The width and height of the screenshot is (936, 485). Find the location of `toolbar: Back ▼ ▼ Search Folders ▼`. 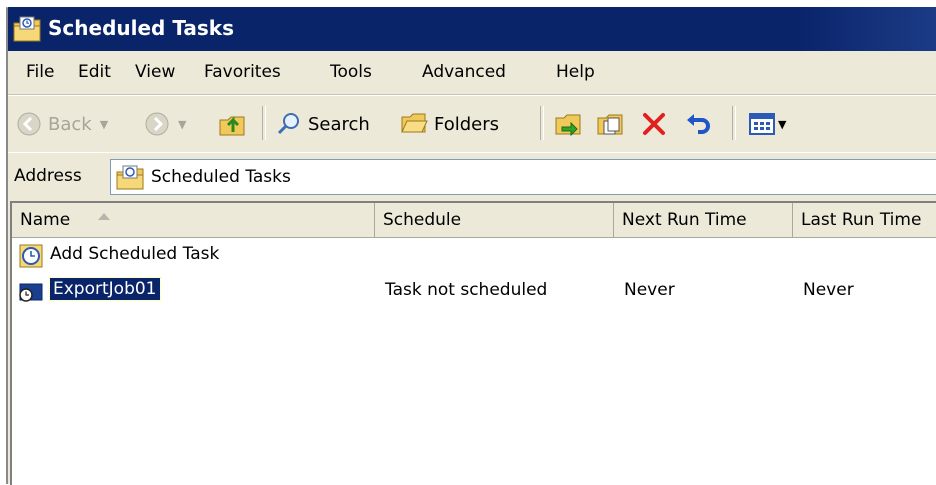

toolbar: Back ▼ ▼ Search Folders ▼ is located at coordinates (472, 124).